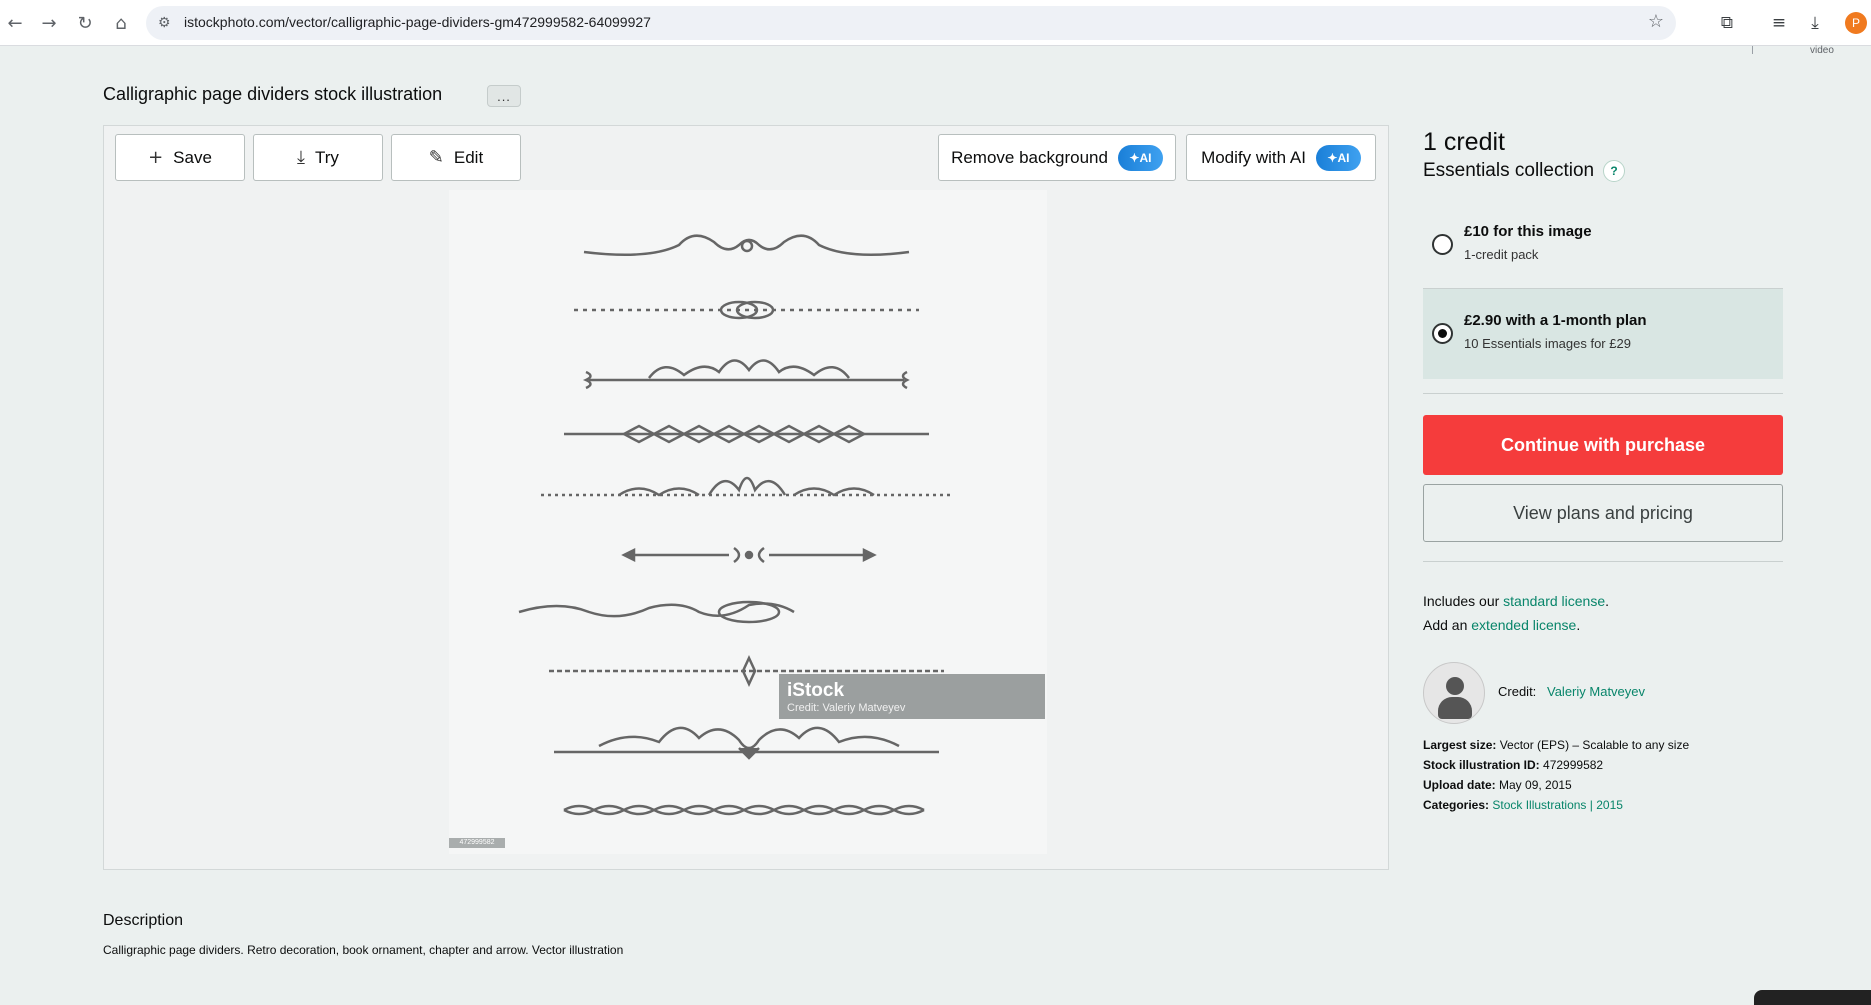  What do you see at coordinates (49, 23) in the screenshot?
I see `forward-icon: →` at bounding box center [49, 23].